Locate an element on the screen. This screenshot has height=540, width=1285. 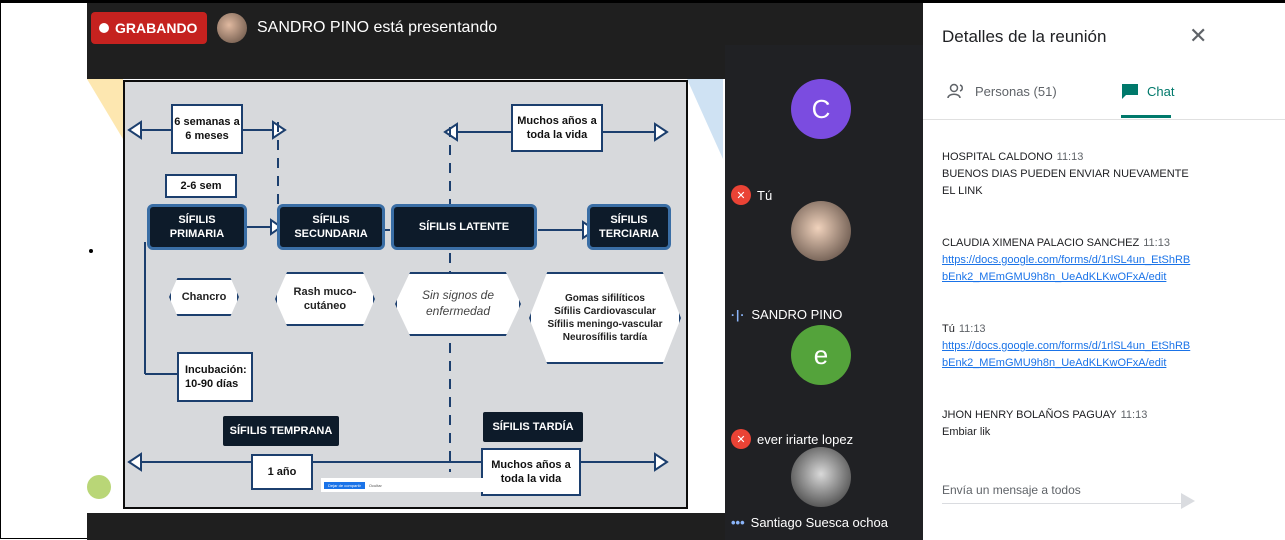
avatar: C is located at coordinates (821, 109).